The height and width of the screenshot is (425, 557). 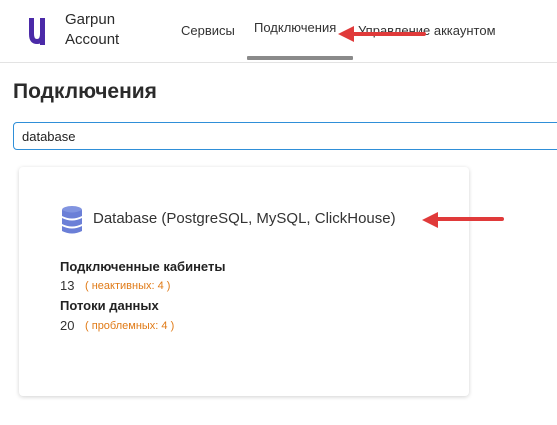 I want to click on inactive-cabinets-text: неактивных: 4, so click(x=127, y=286).